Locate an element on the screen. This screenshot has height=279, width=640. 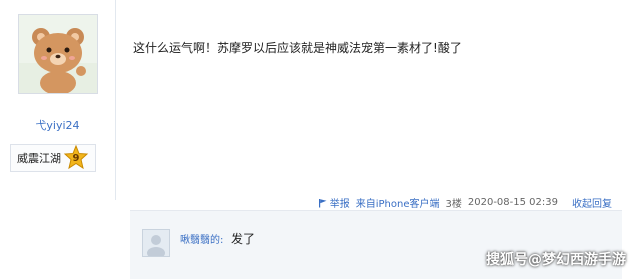
reply-content: 发了 is located at coordinates (243, 239).